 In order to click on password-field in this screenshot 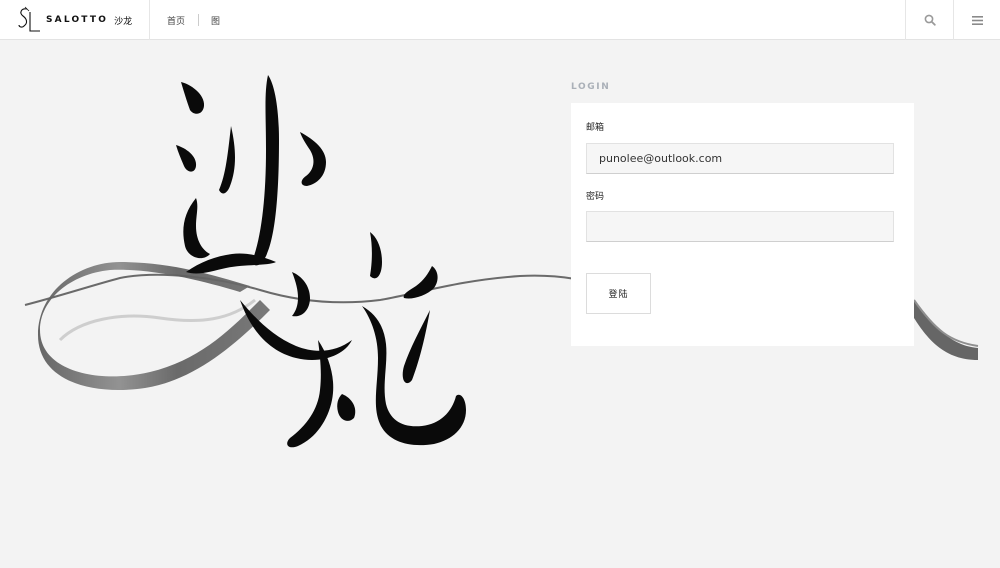, I will do `click(740, 226)`.